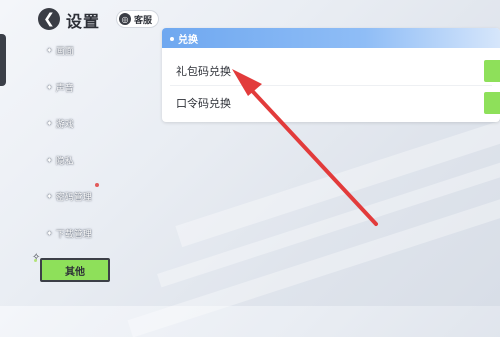 The width and height of the screenshot is (500, 337). I want to click on annotation-arrow, so click(305, 147).